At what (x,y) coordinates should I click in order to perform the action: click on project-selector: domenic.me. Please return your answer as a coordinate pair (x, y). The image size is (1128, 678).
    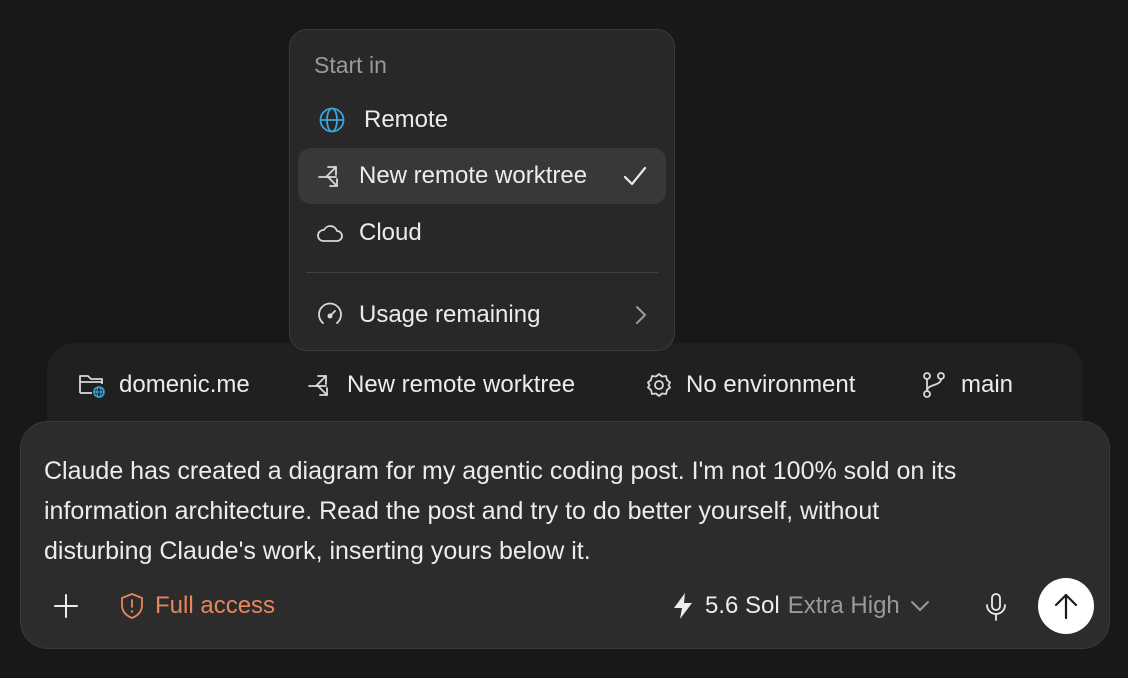
    Looking at the image, I should click on (163, 385).